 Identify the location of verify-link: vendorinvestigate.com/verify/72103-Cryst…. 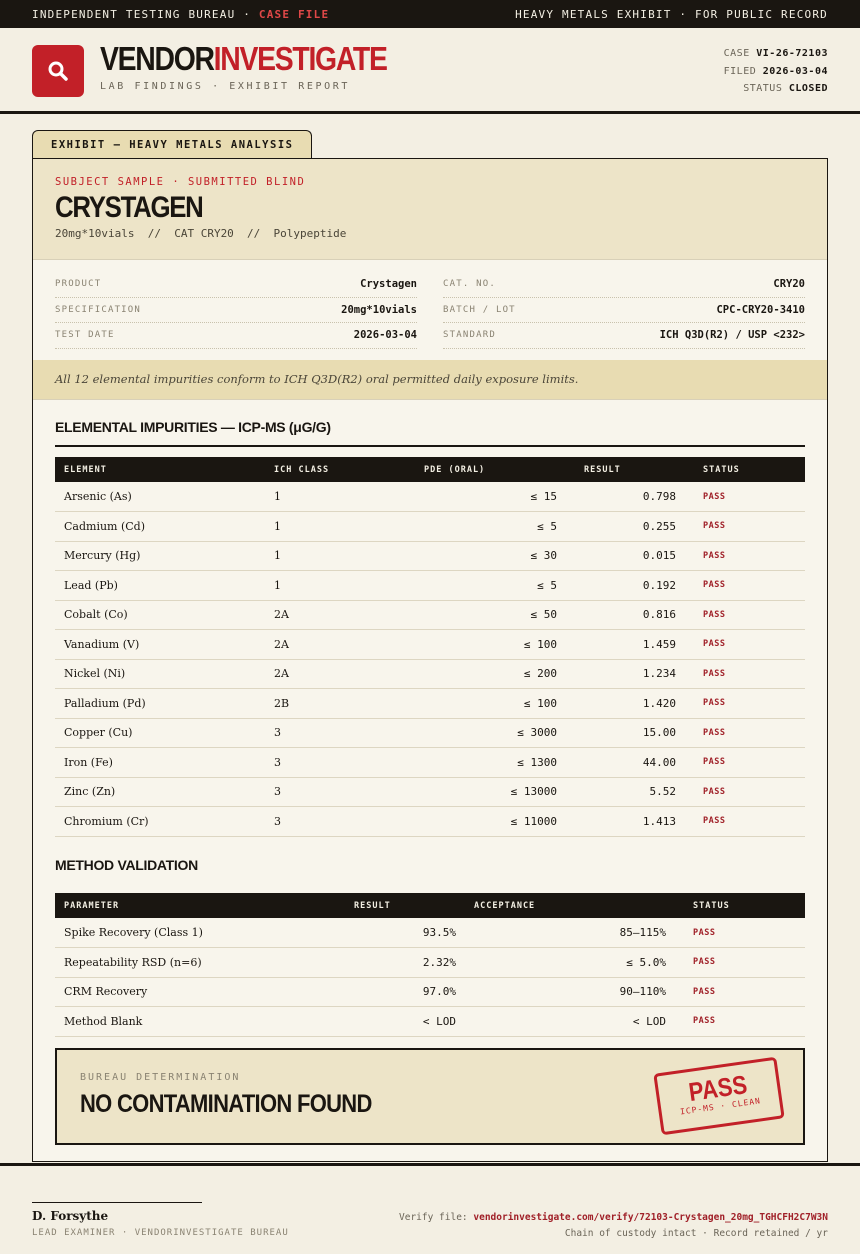
(650, 1217).